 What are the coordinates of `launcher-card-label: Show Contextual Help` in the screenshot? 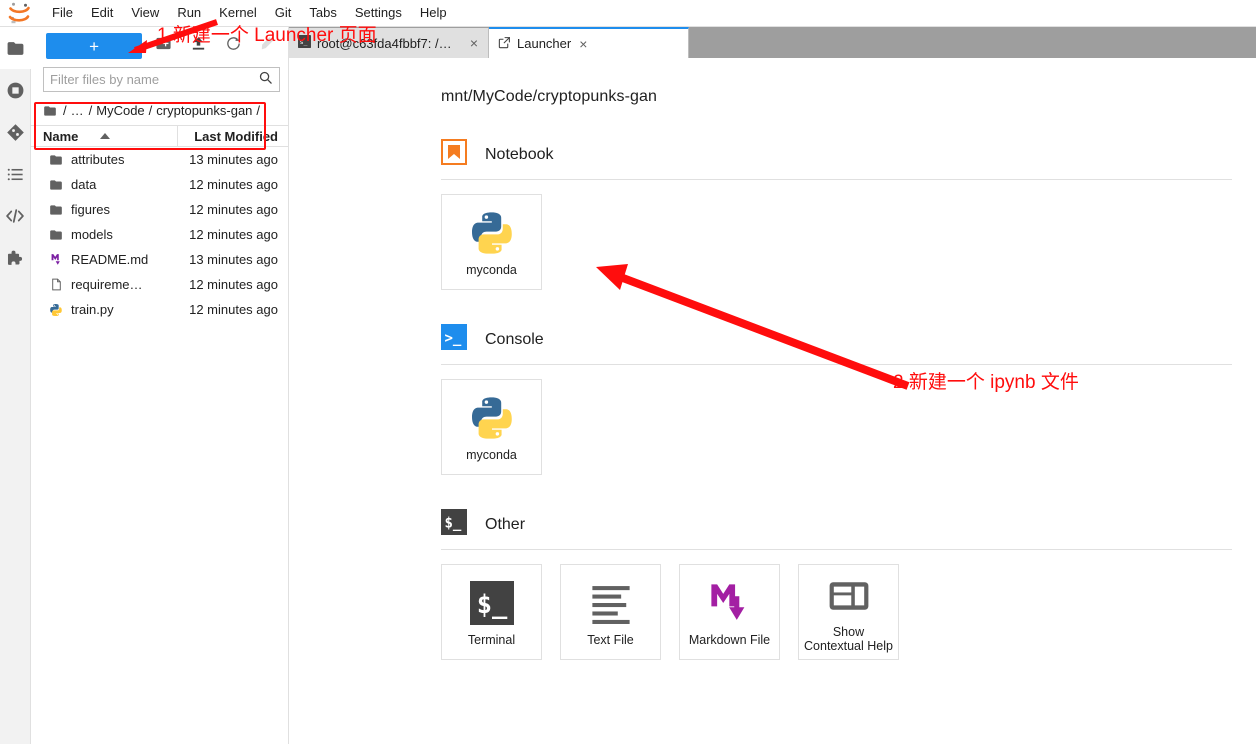 It's located at (848, 639).